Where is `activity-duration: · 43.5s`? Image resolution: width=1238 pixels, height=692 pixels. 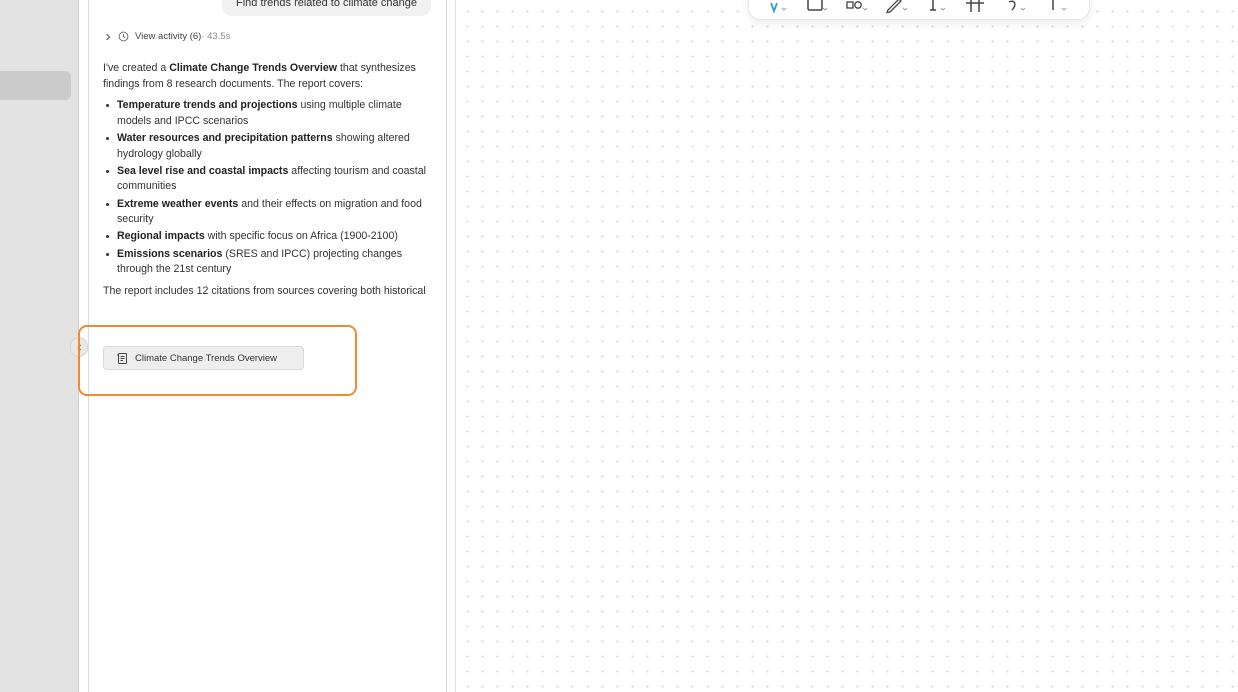
activity-duration: · 43.5s is located at coordinates (216, 36).